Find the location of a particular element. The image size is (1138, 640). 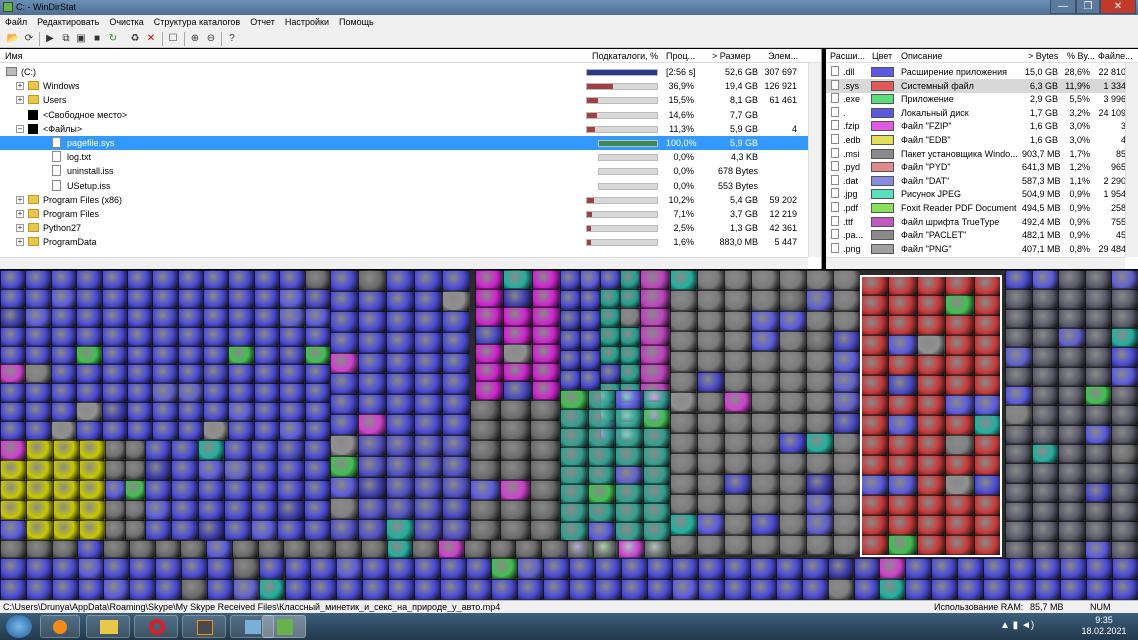

copy-icon: ⧉ is located at coordinates (66, 38).